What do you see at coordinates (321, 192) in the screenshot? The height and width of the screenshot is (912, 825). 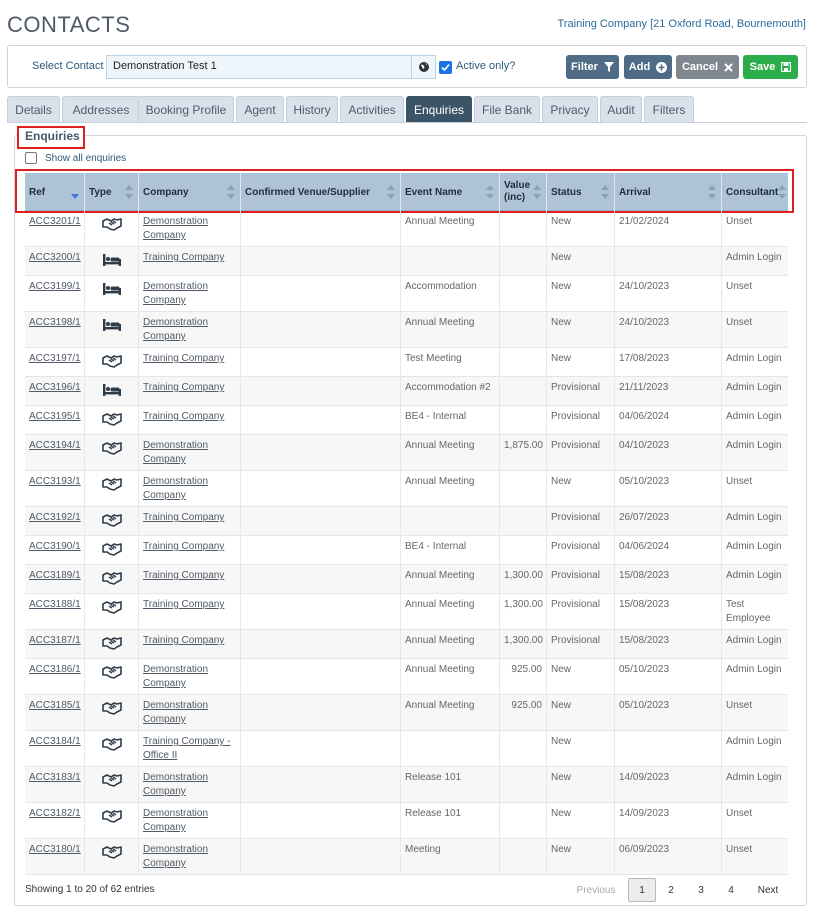 I see `column-header-venue: Confirmed Venue/Supplier` at bounding box center [321, 192].